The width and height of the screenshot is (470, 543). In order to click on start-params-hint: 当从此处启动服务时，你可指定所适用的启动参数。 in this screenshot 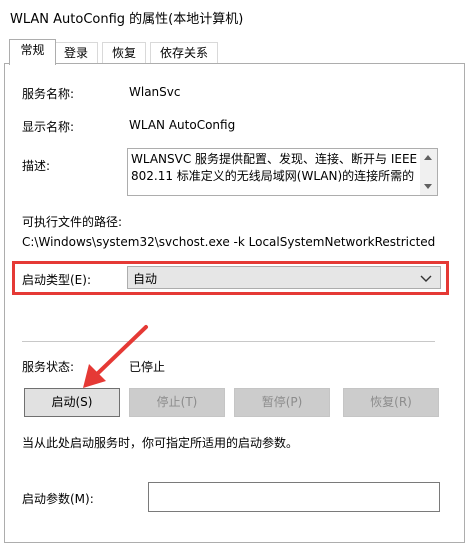, I will do `click(160, 443)`.